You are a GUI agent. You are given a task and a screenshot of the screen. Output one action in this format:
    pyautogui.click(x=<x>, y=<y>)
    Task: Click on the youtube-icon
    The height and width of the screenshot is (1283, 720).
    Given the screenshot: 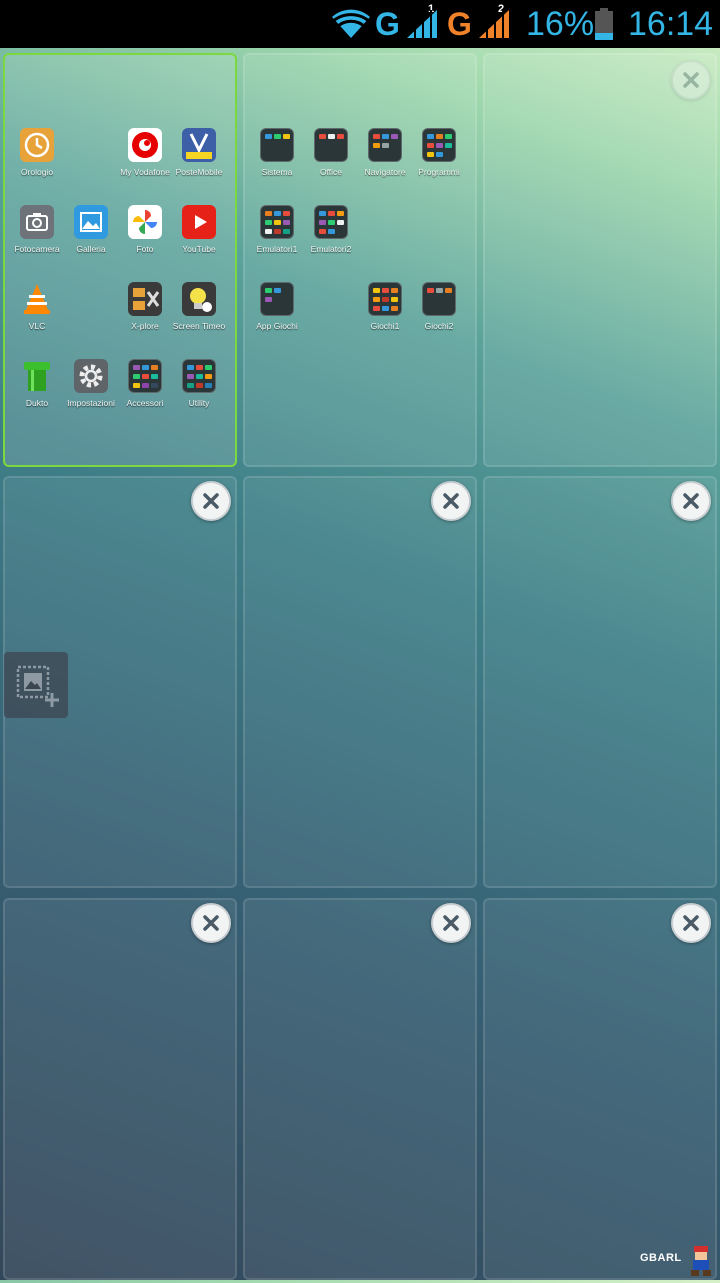 What is the action you would take?
    pyautogui.click(x=199, y=222)
    